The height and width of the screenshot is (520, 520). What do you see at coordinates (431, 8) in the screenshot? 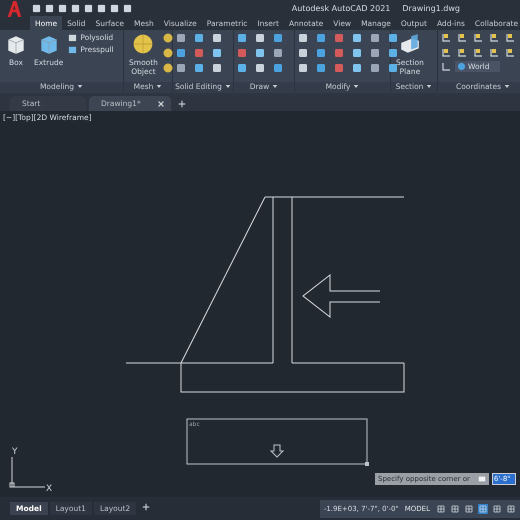
I see `file-name: Drawing1.dwg` at bounding box center [431, 8].